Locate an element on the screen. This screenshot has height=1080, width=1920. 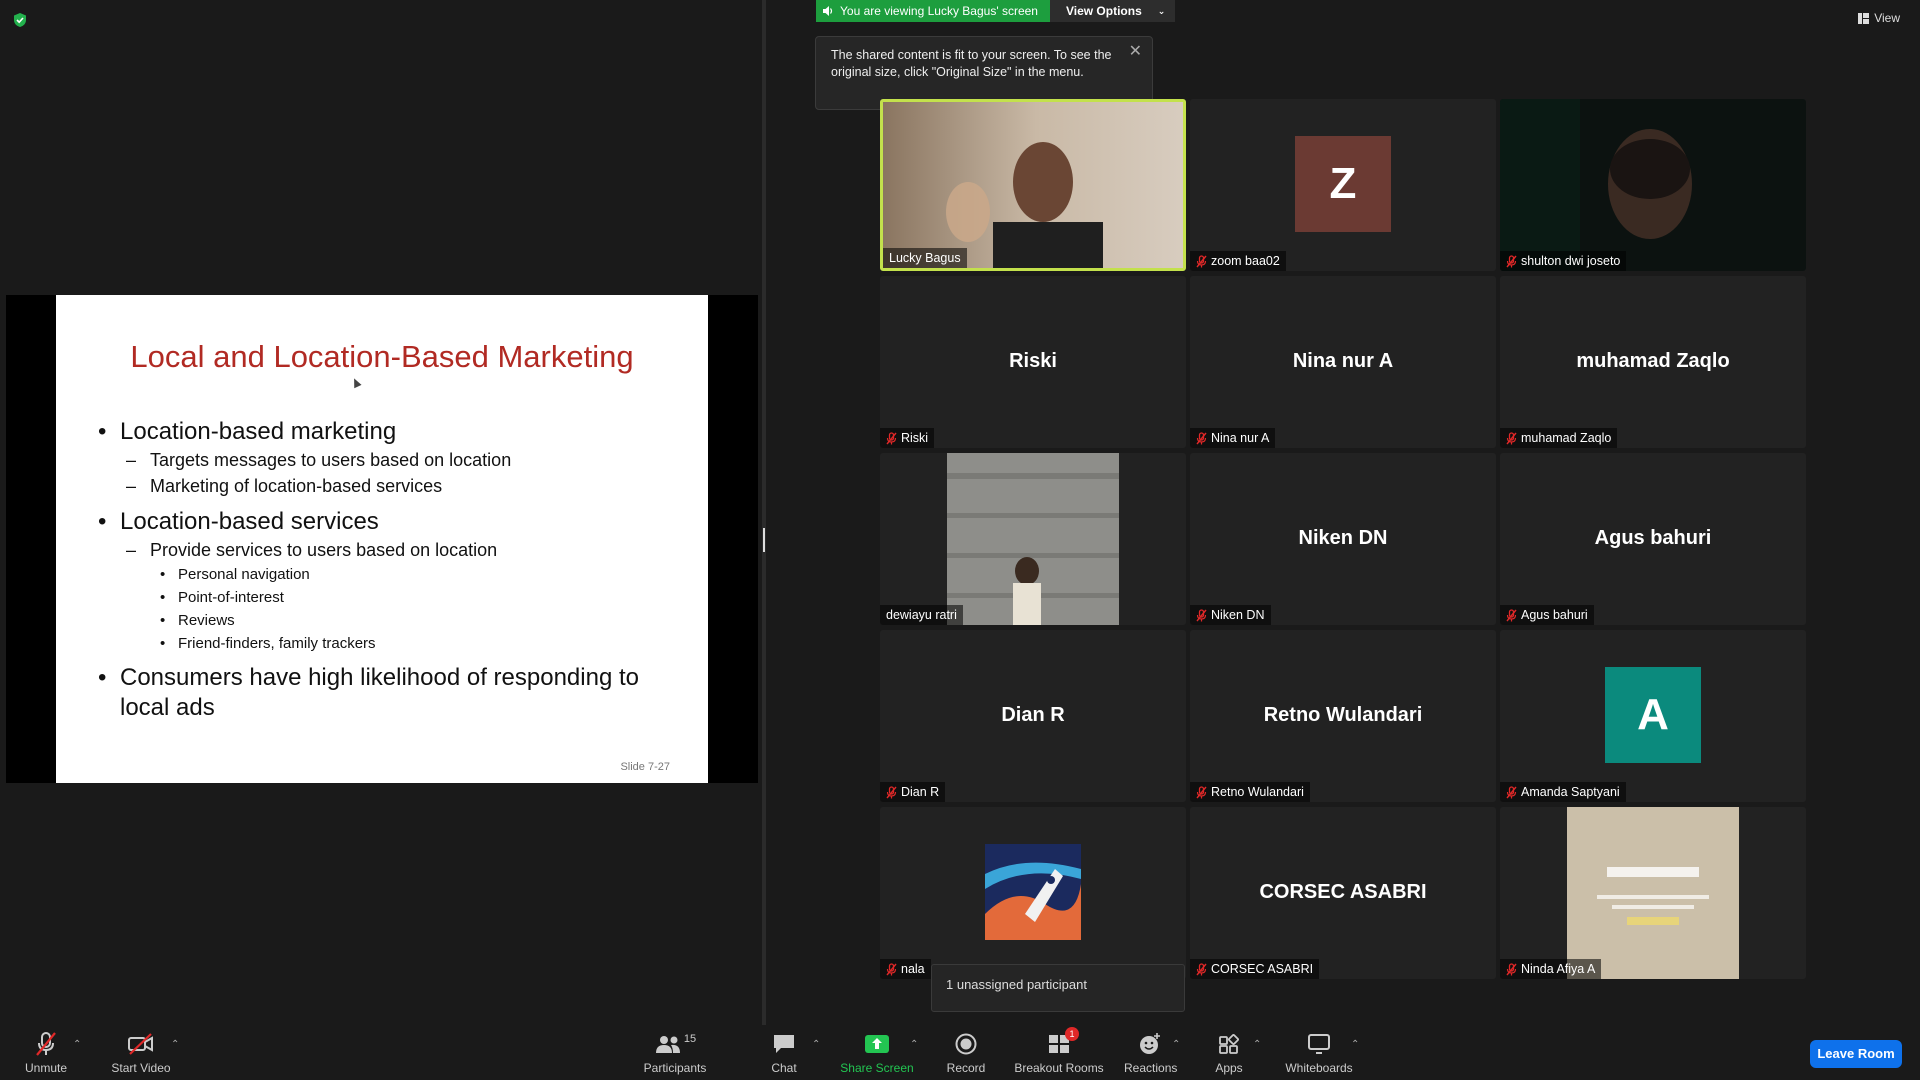
viewing-screen-indicator: You are viewing Lucky Bagus' screen is located at coordinates (933, 11).